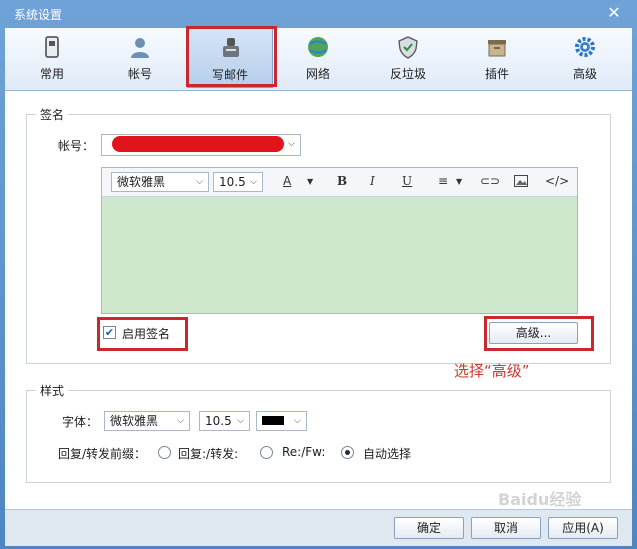 This screenshot has height=549, width=637. What do you see at coordinates (585, 47) in the screenshot?
I see `gear-icon` at bounding box center [585, 47].